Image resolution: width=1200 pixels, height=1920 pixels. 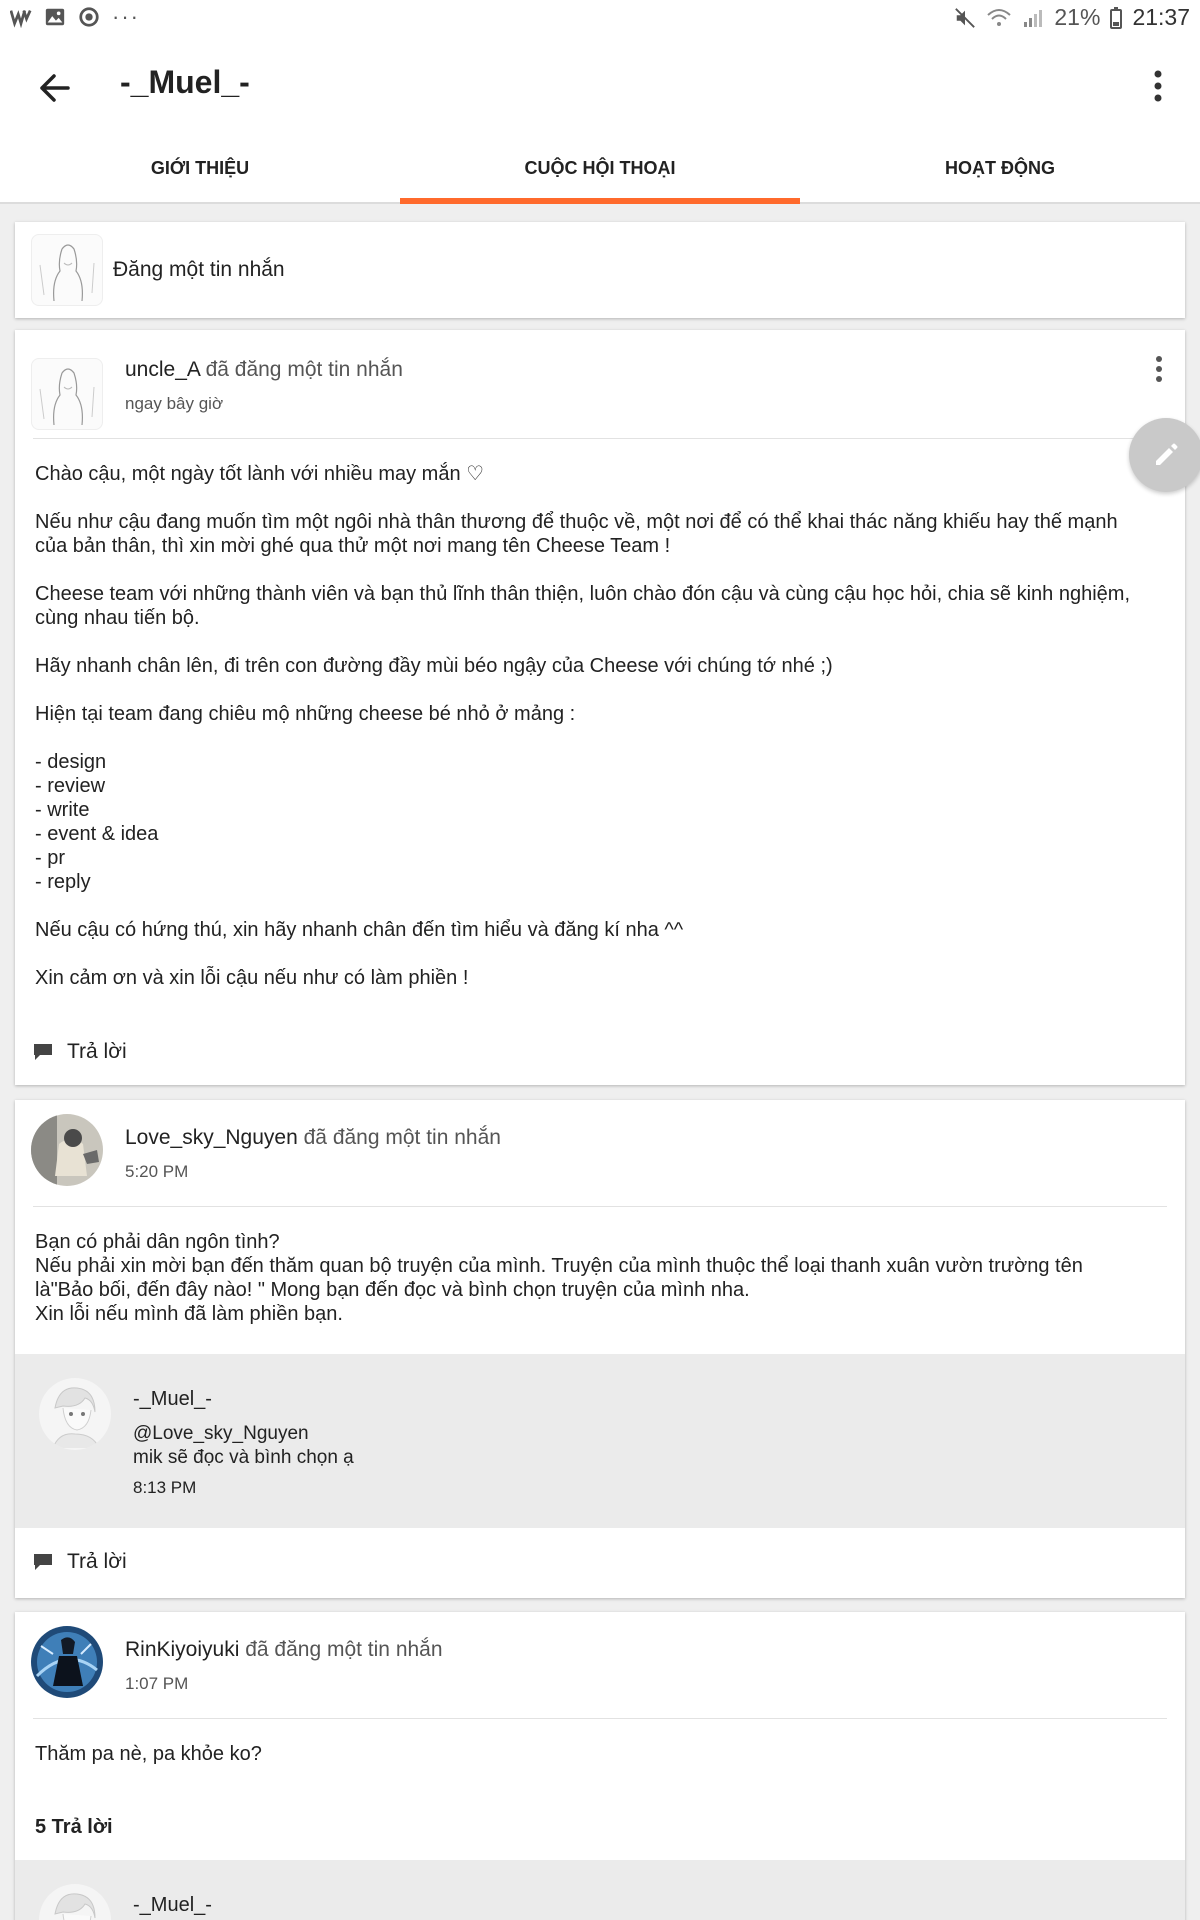 What do you see at coordinates (965, 17) in the screenshot?
I see `mute-icon` at bounding box center [965, 17].